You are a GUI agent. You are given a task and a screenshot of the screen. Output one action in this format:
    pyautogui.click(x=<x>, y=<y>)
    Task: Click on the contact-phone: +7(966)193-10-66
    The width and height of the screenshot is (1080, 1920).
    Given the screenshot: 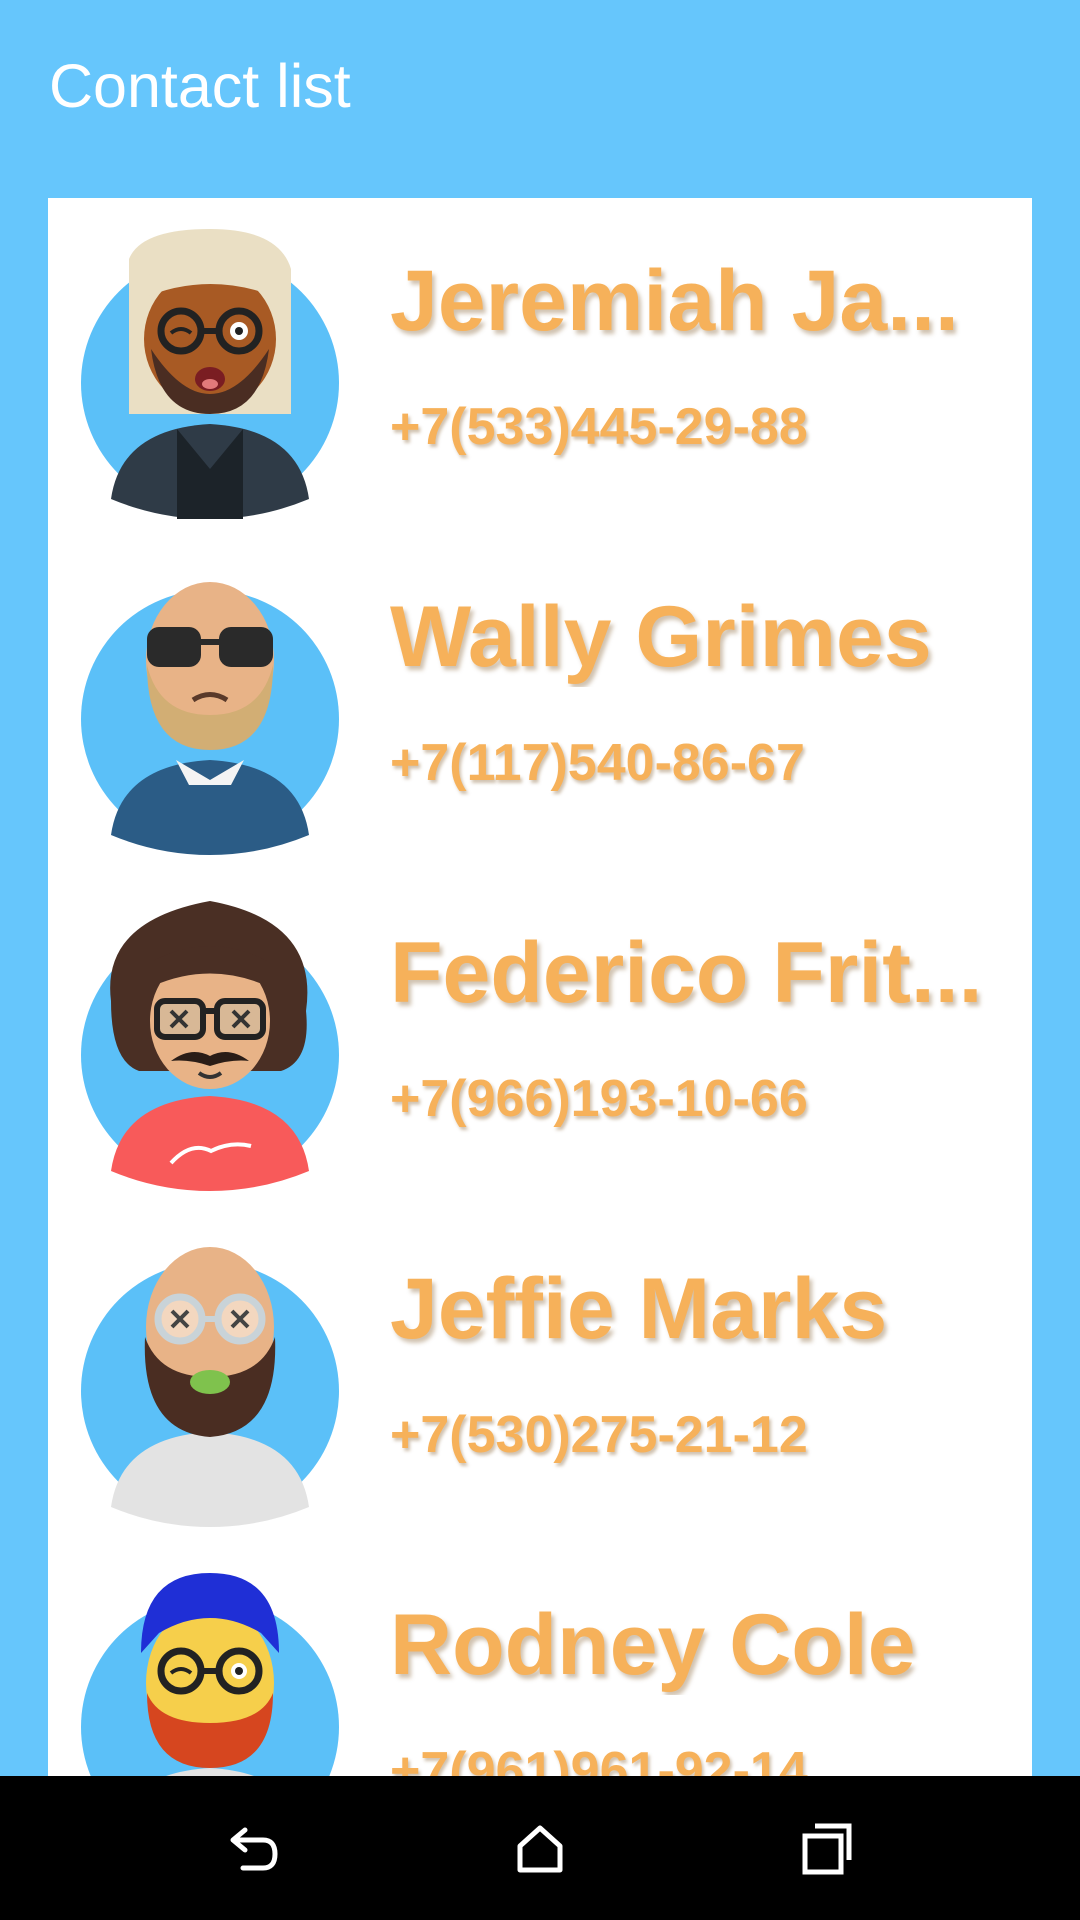 What is the action you would take?
    pyautogui.click(x=599, y=1099)
    